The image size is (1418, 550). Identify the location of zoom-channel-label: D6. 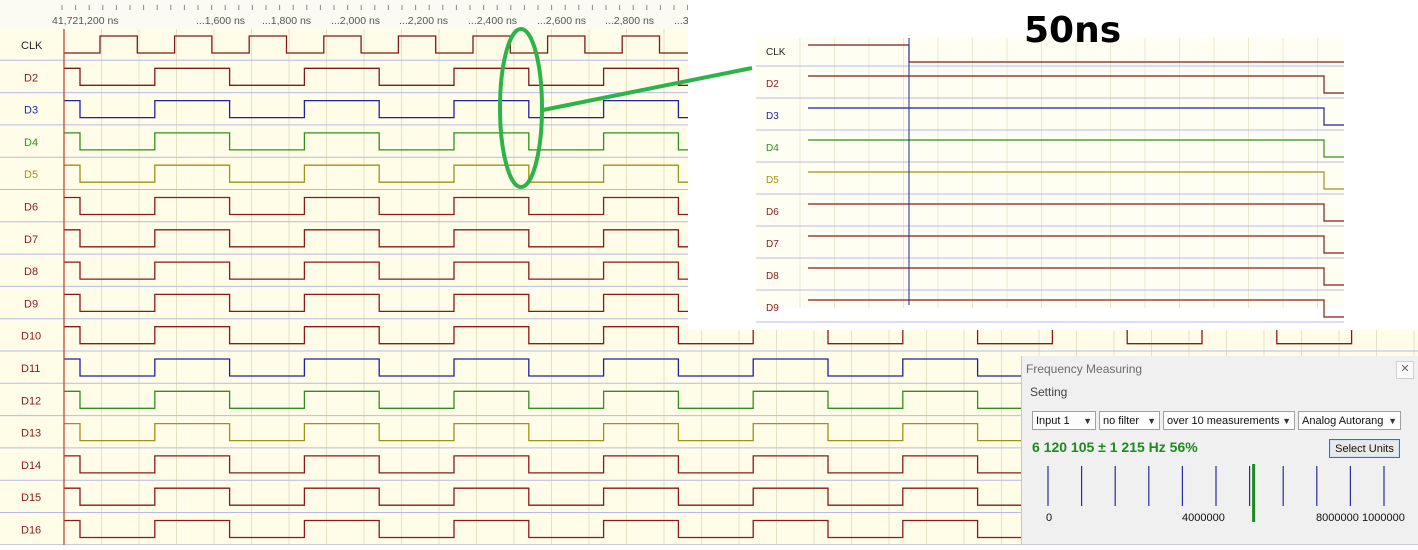
(772, 212).